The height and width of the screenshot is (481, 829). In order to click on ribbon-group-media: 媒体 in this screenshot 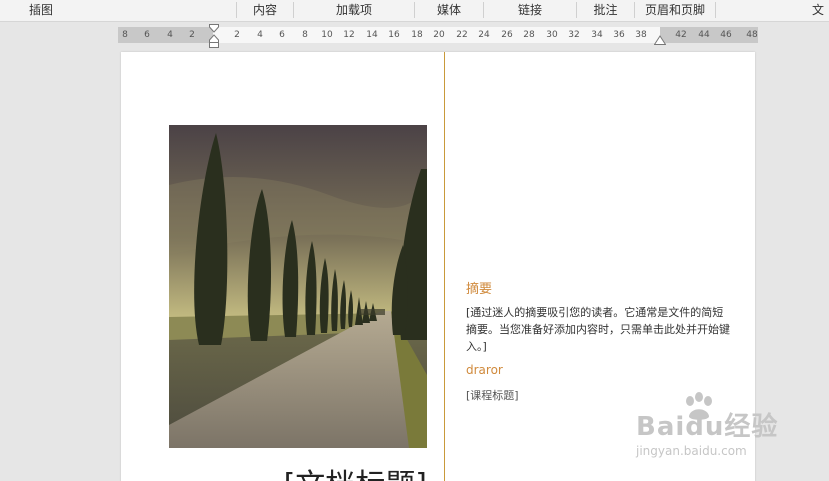, I will do `click(449, 10)`.